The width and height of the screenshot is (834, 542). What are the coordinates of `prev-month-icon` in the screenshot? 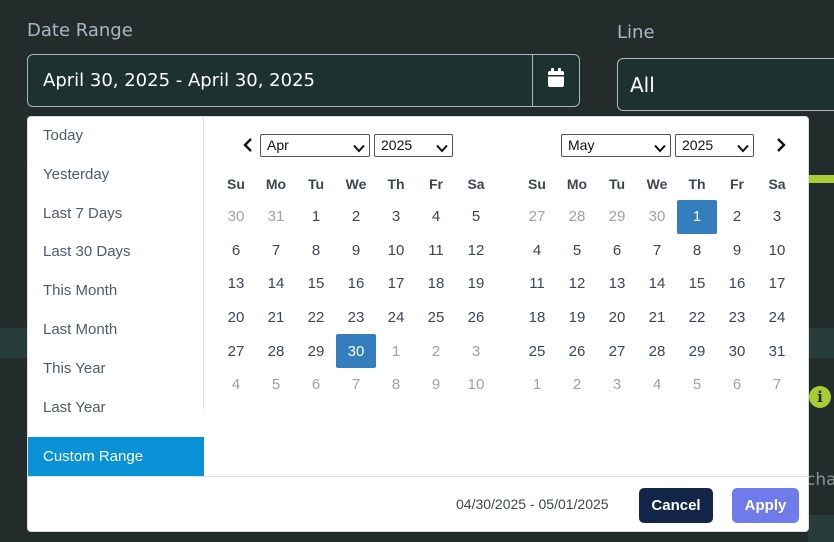 It's located at (248, 145).